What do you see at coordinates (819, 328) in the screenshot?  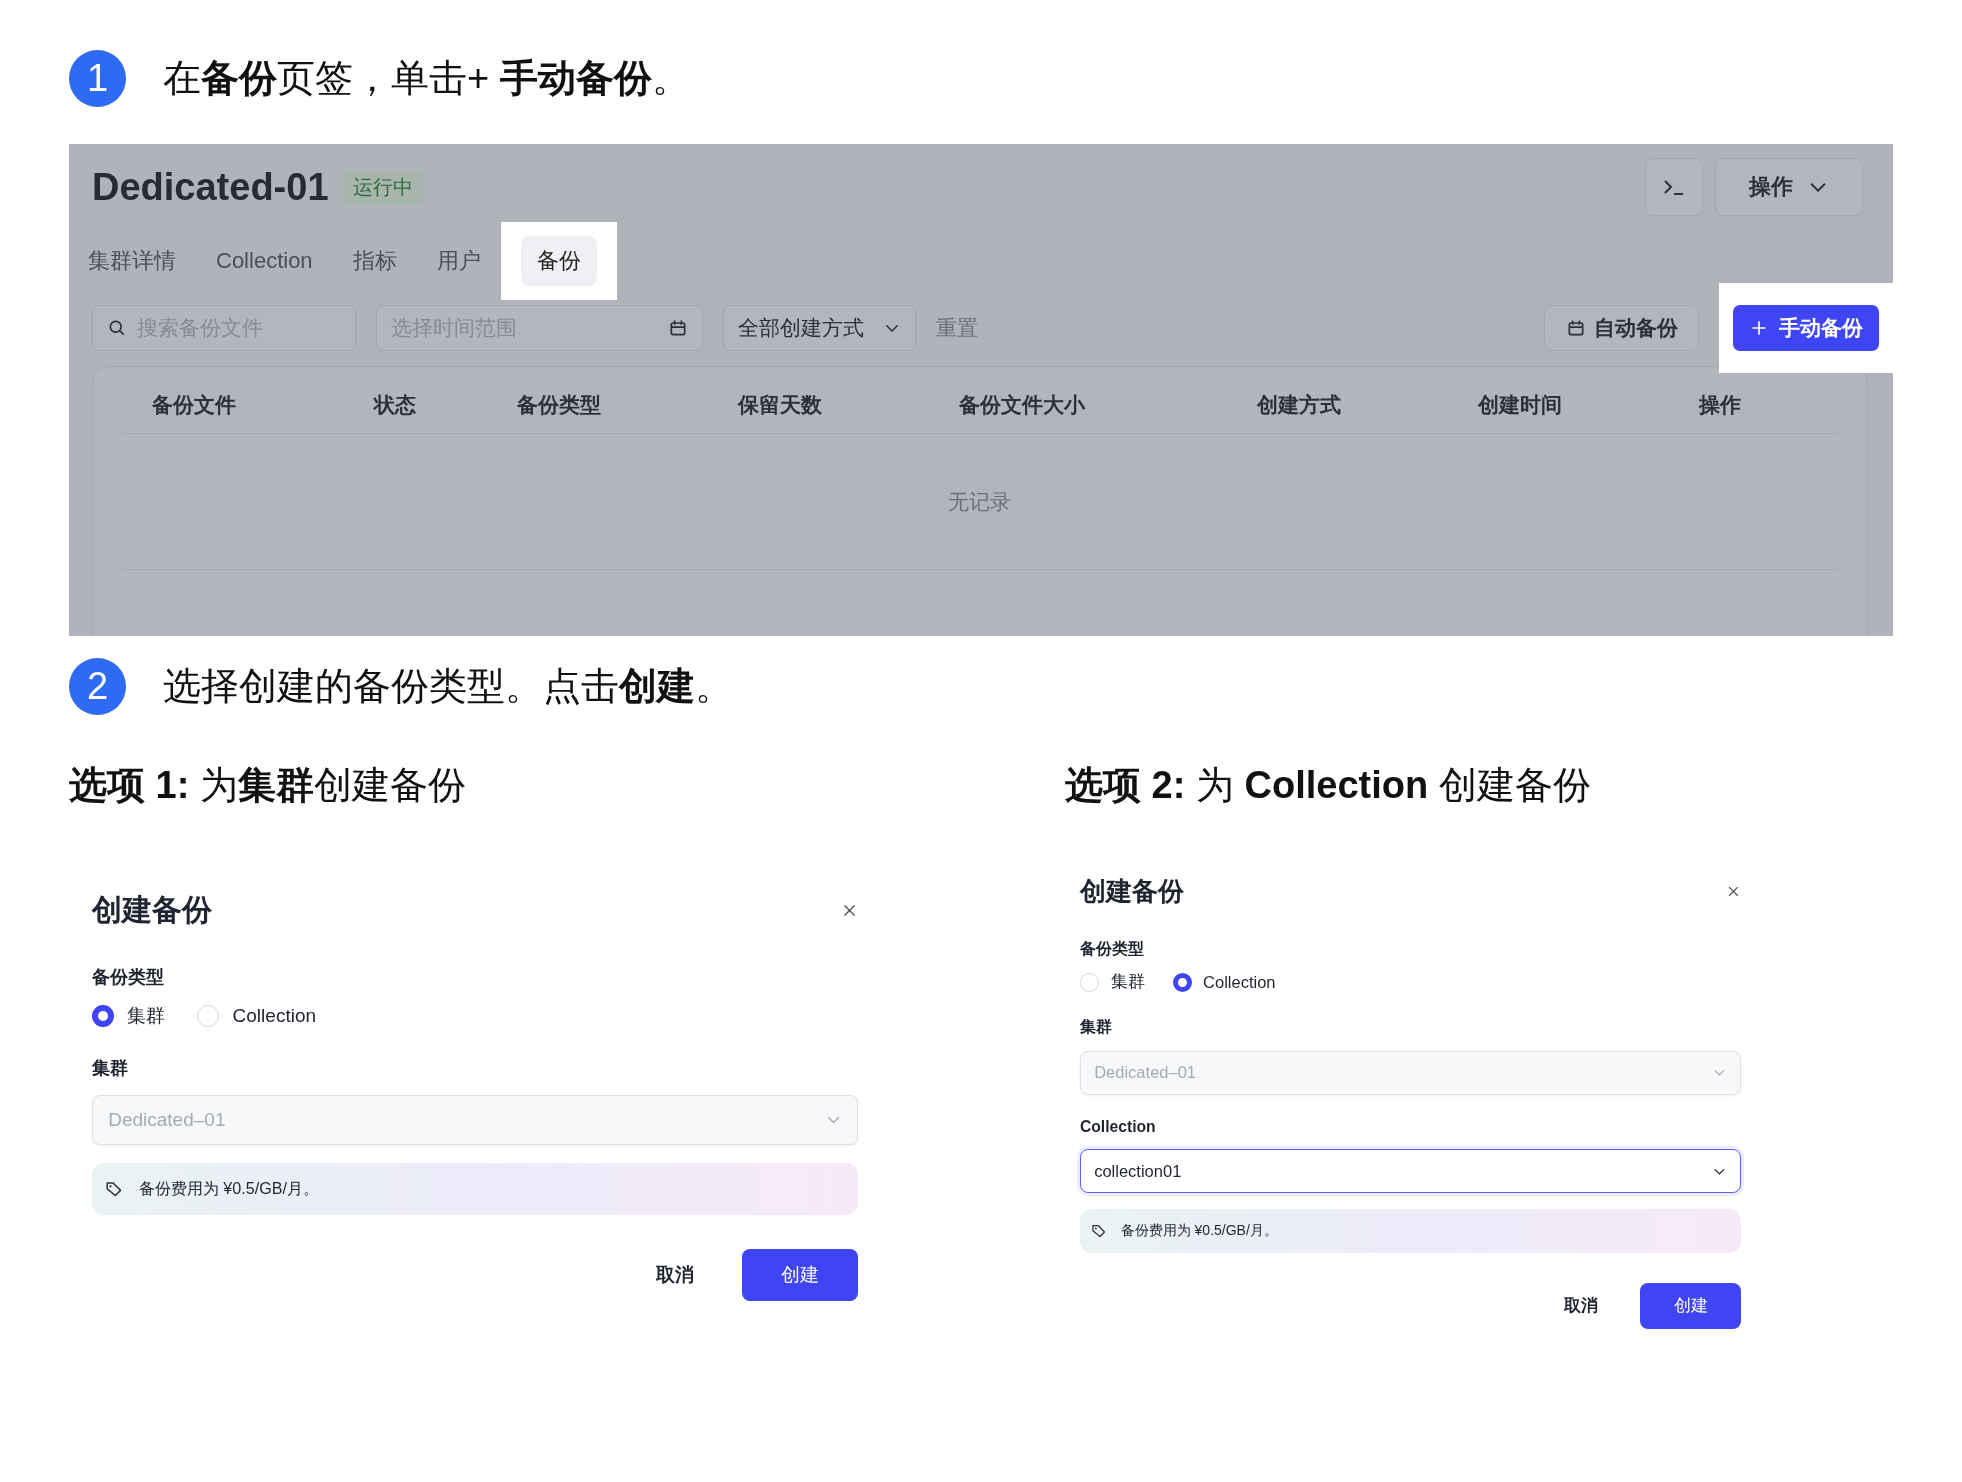 I see `creation-method-dropdown: 全部创建方式` at bounding box center [819, 328].